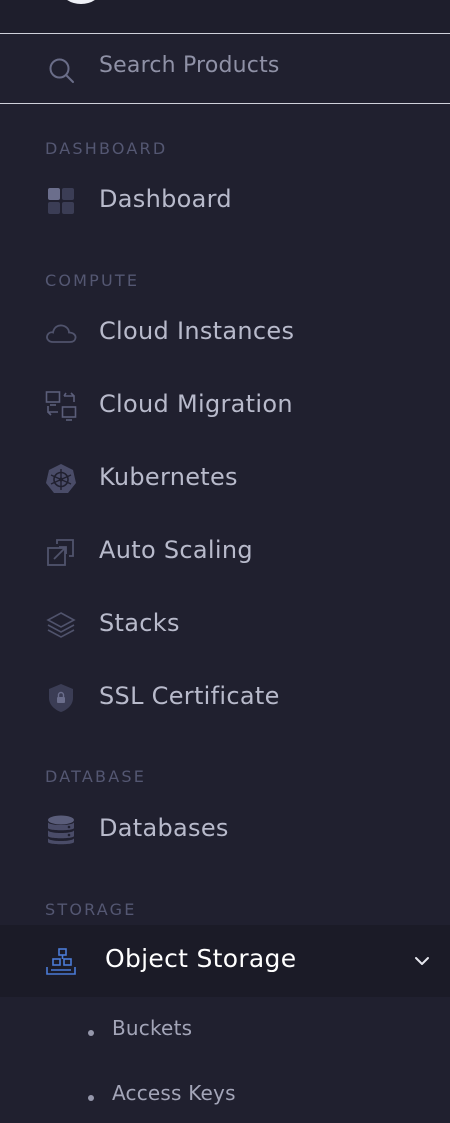 The width and height of the screenshot is (450, 1123). I want to click on sidebar-item-ssl-certificate: SSL Certificate, so click(225, 698).